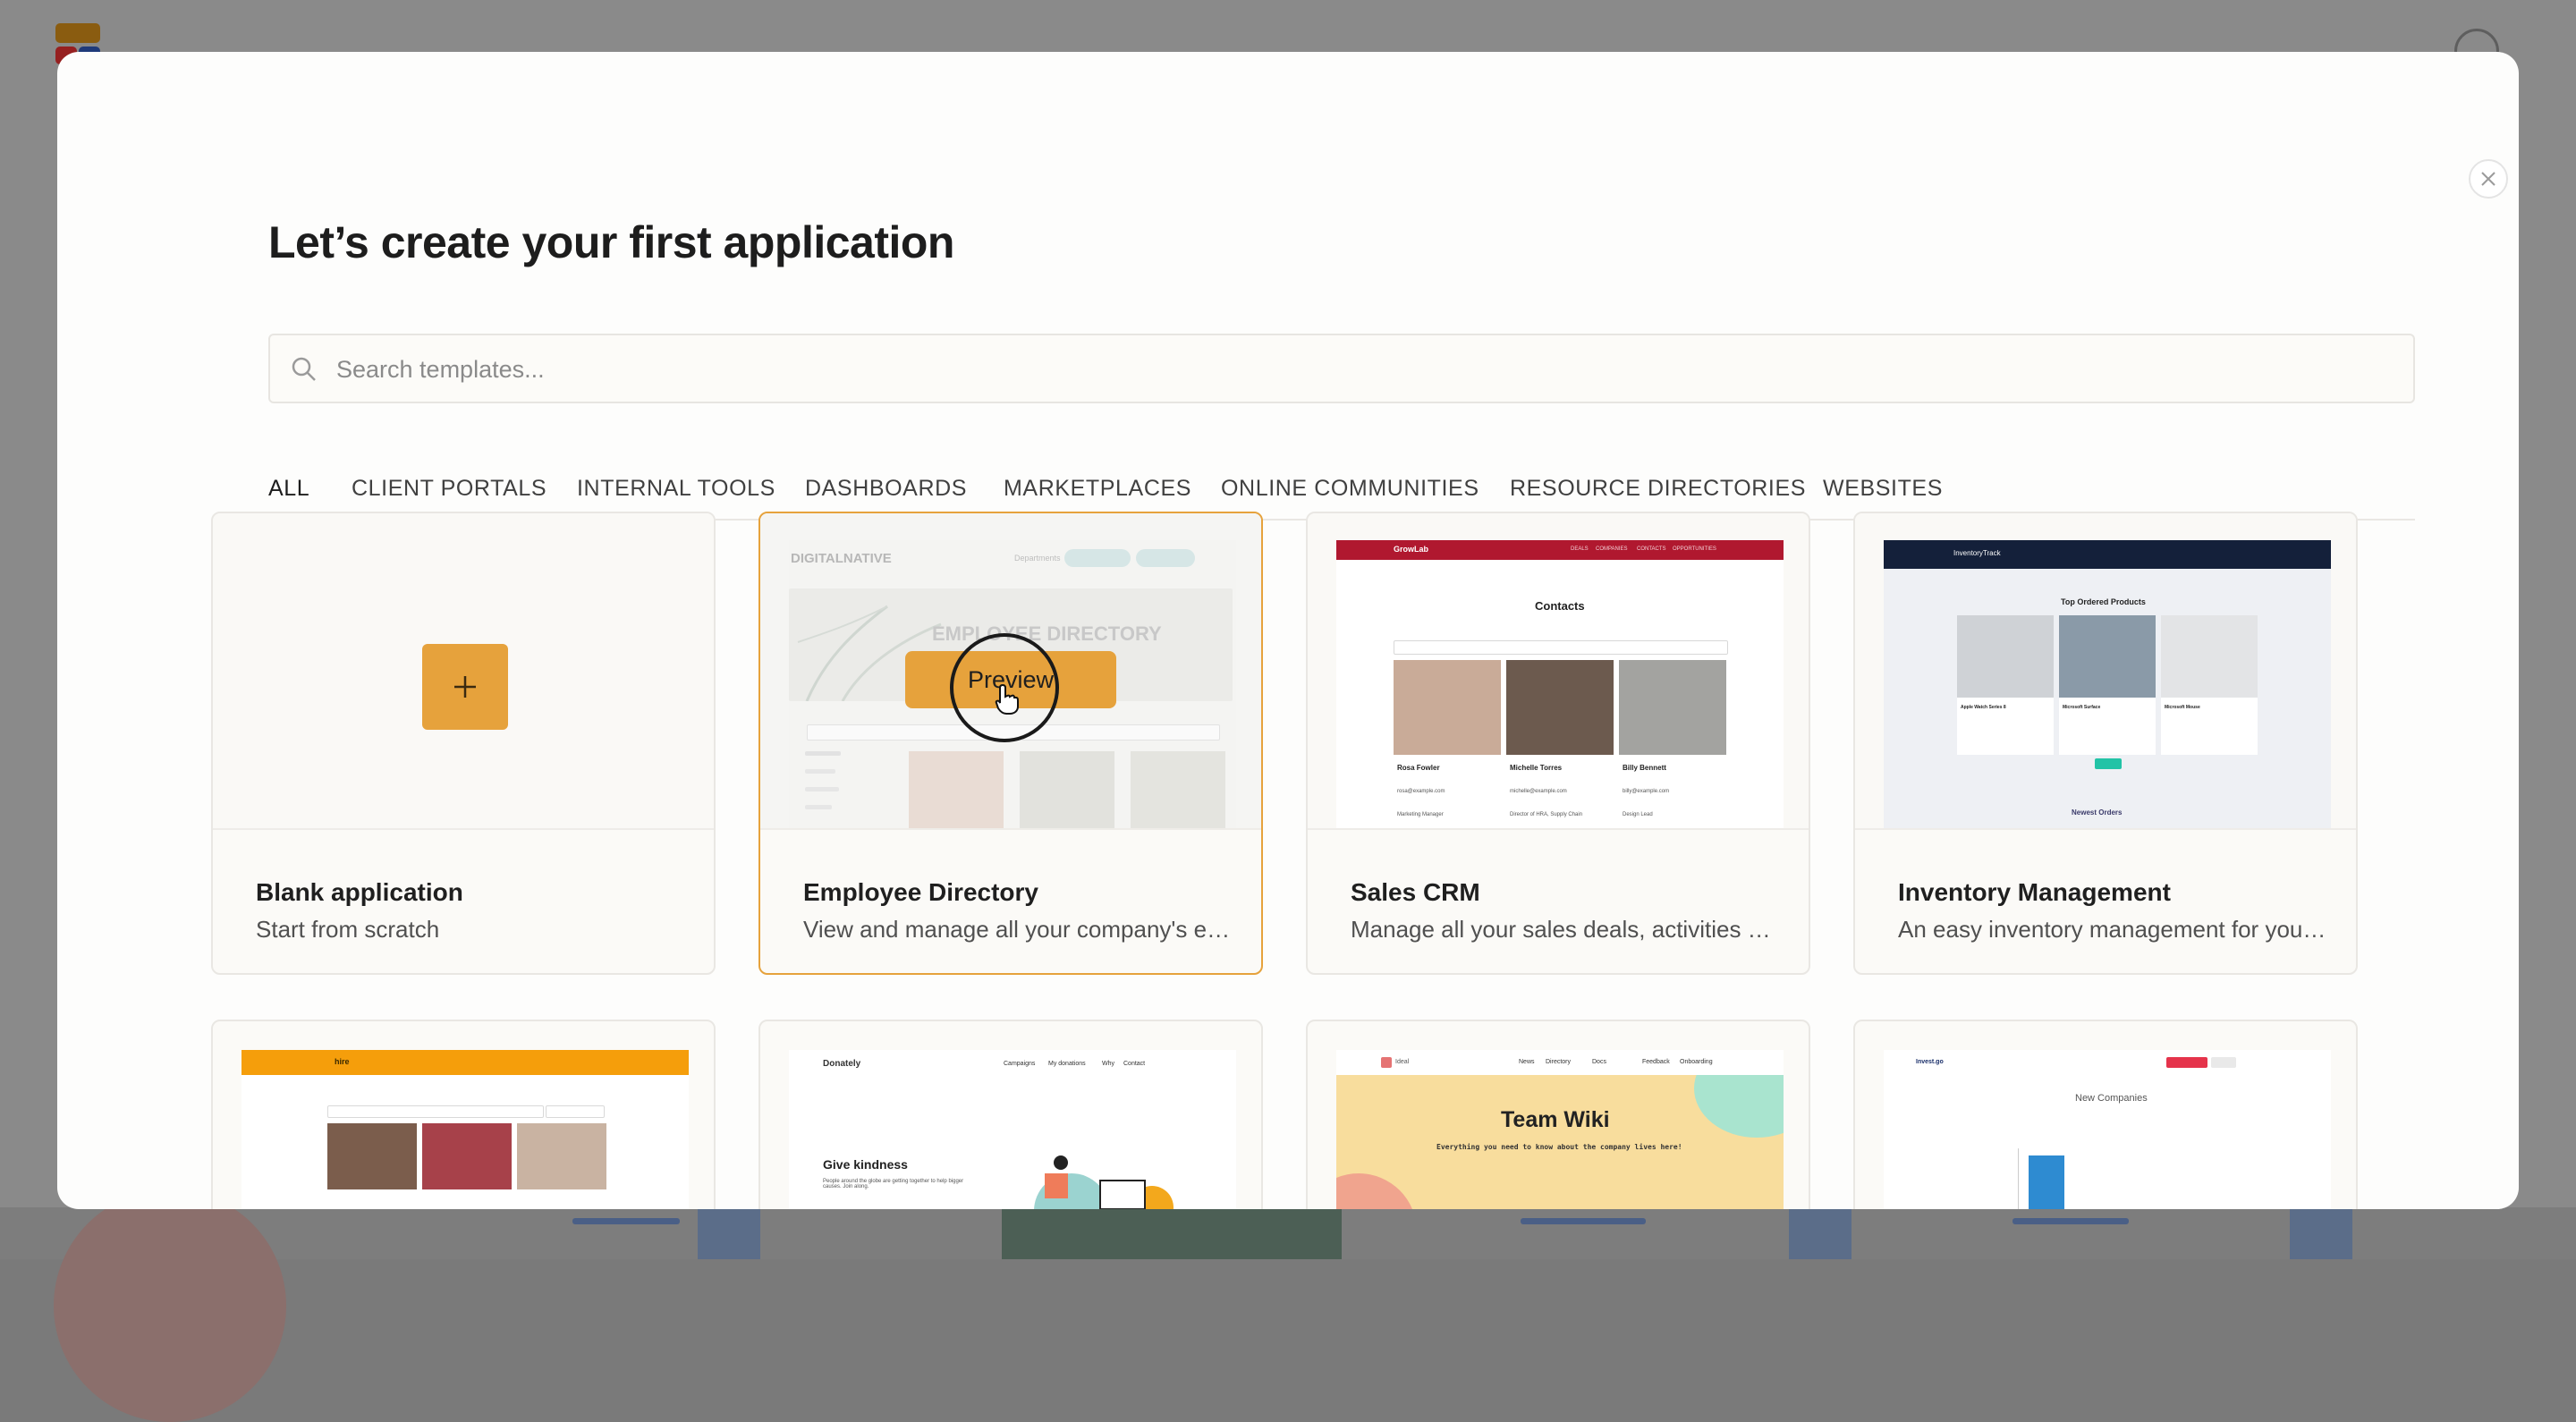  What do you see at coordinates (1418, 768) in the screenshot?
I see `contact-name: Rosa Fowler` at bounding box center [1418, 768].